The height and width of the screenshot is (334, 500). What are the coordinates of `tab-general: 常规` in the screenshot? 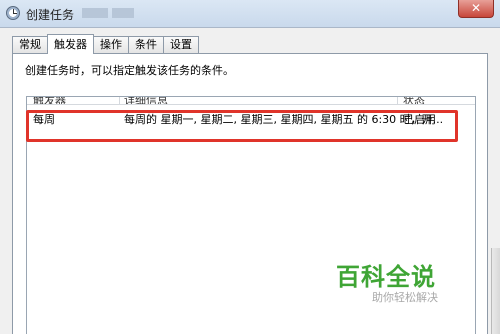 It's located at (30, 45).